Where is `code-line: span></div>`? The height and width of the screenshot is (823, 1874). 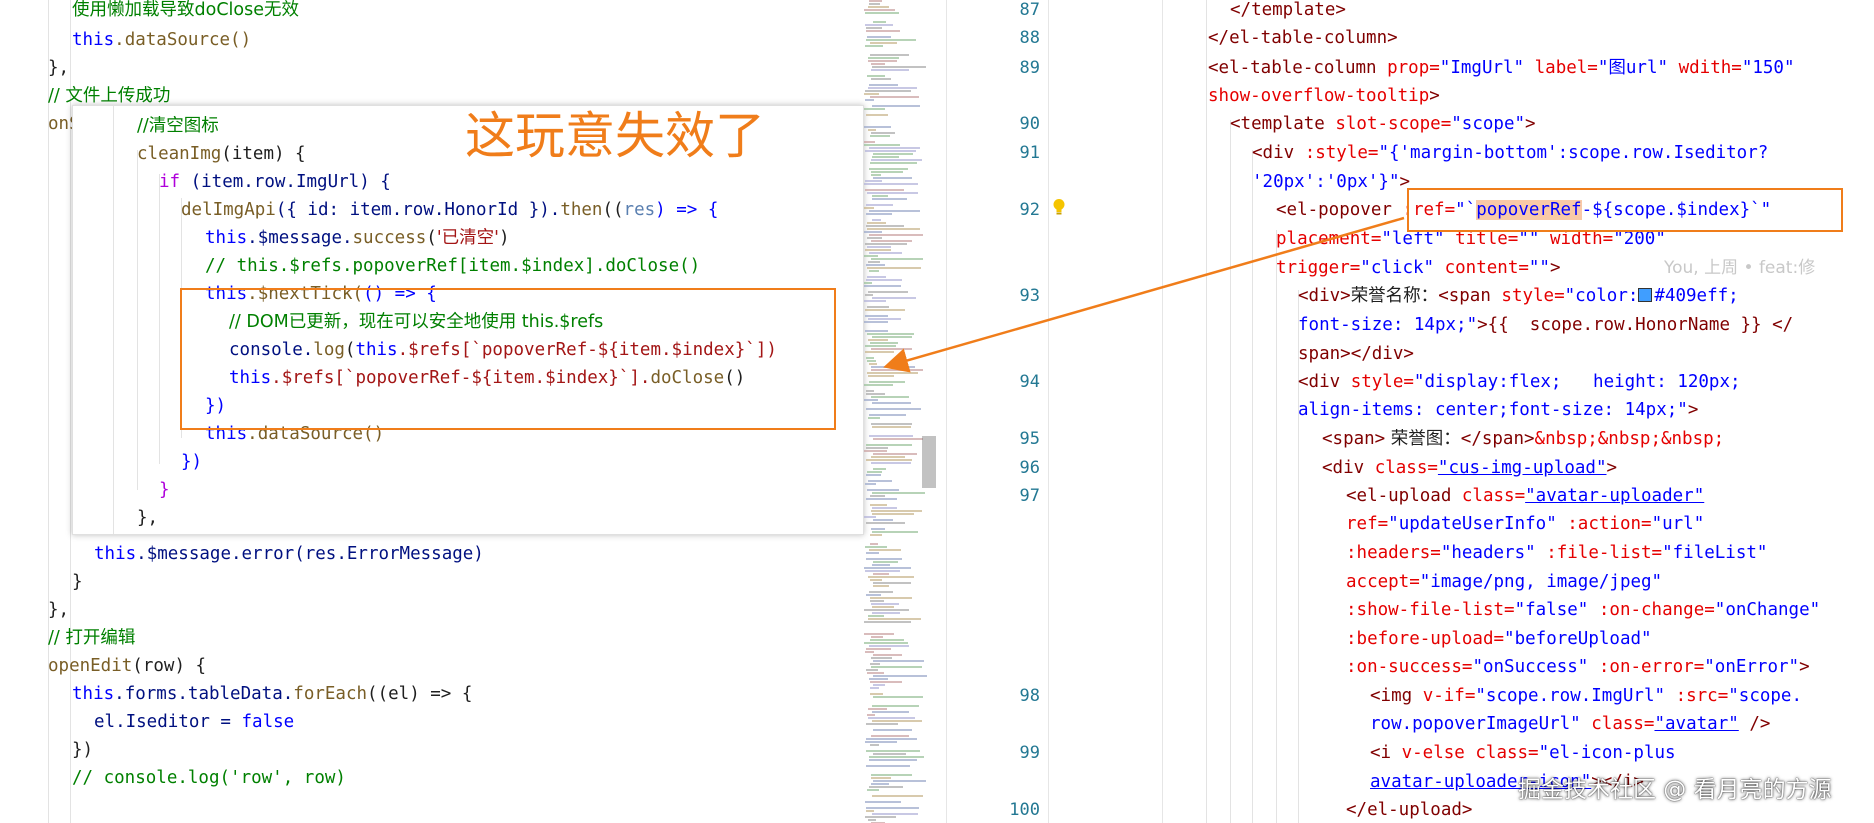
code-line: span></div> is located at coordinates (1356, 354).